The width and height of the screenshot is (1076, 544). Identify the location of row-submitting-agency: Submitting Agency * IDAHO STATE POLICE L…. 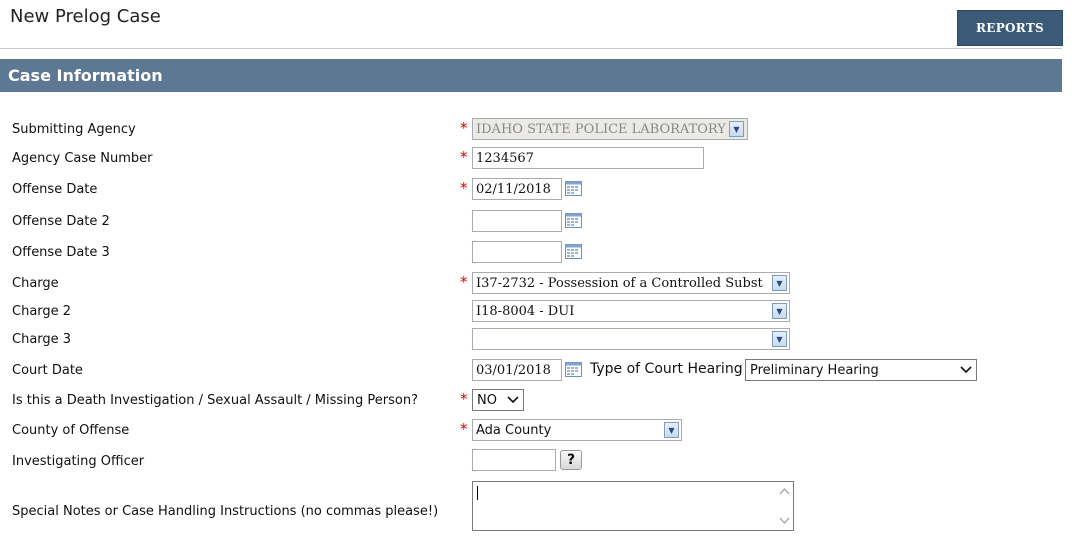
(531, 131).